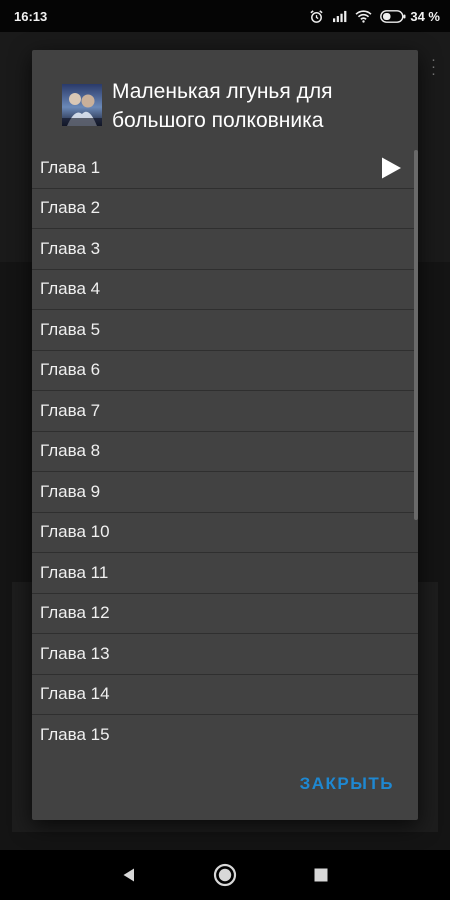 The width and height of the screenshot is (450, 900). Describe the element at coordinates (75, 734) in the screenshot. I see `chapter-label: Глава 15` at that location.